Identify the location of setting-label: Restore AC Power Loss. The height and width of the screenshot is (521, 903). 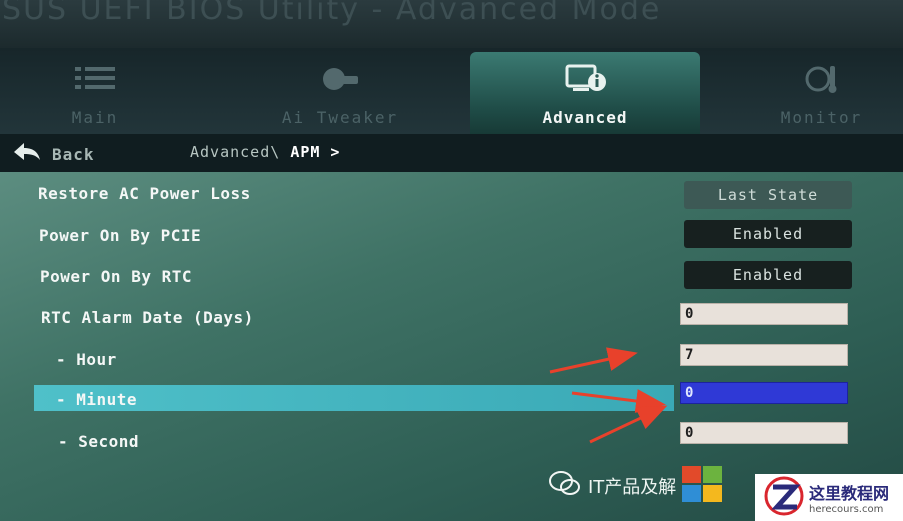
(144, 193).